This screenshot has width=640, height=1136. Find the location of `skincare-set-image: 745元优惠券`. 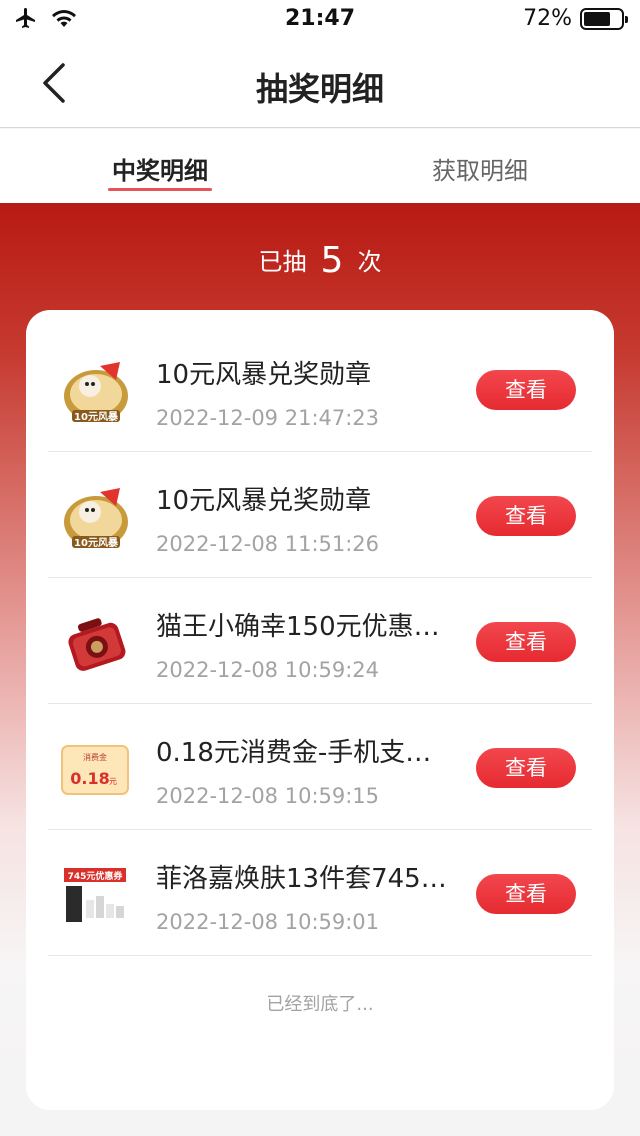

skincare-set-image: 745元优惠券 is located at coordinates (96, 896).